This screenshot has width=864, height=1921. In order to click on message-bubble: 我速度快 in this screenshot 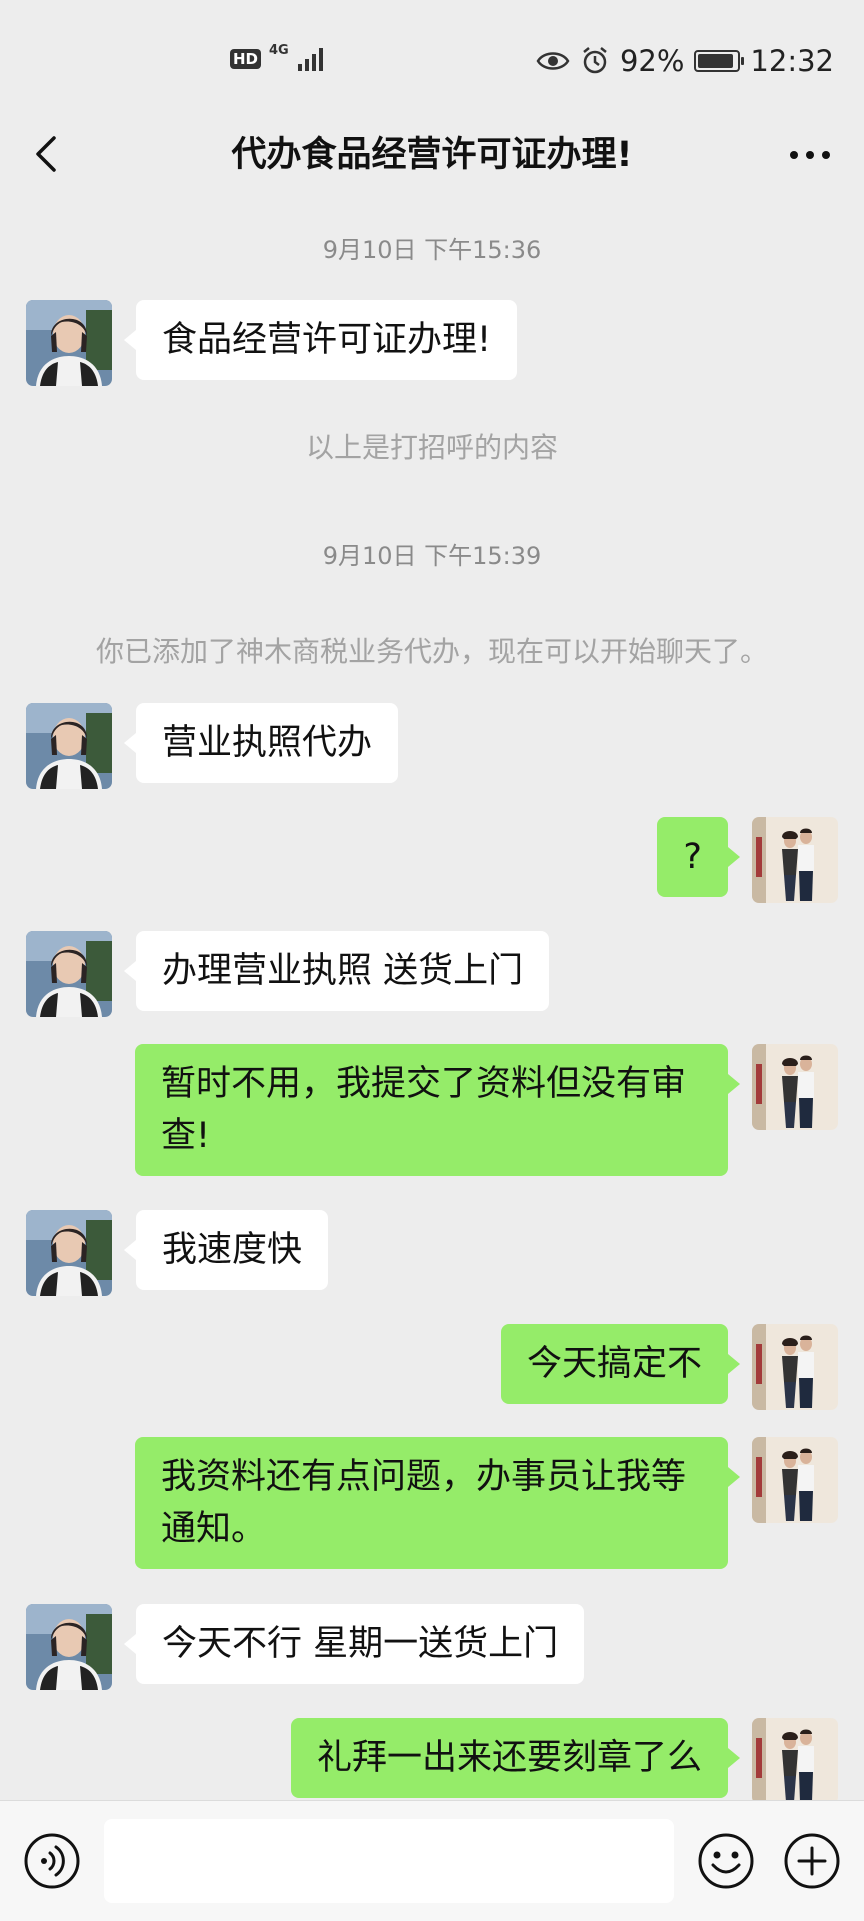, I will do `click(226, 1250)`.